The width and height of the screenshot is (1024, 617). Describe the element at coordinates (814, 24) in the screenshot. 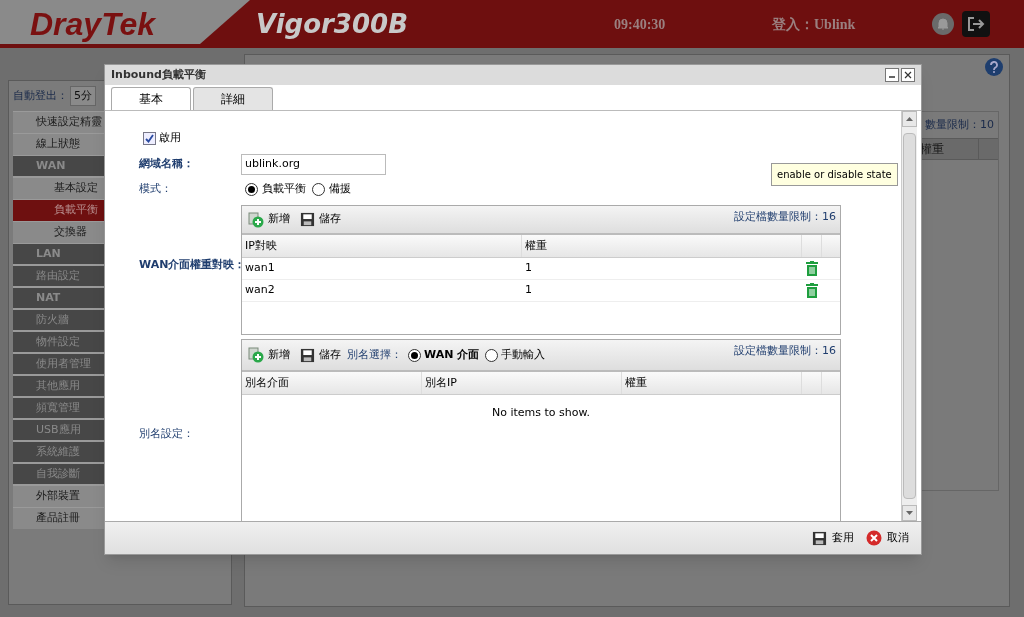

I see `login-user: 登入：Ublink` at that location.